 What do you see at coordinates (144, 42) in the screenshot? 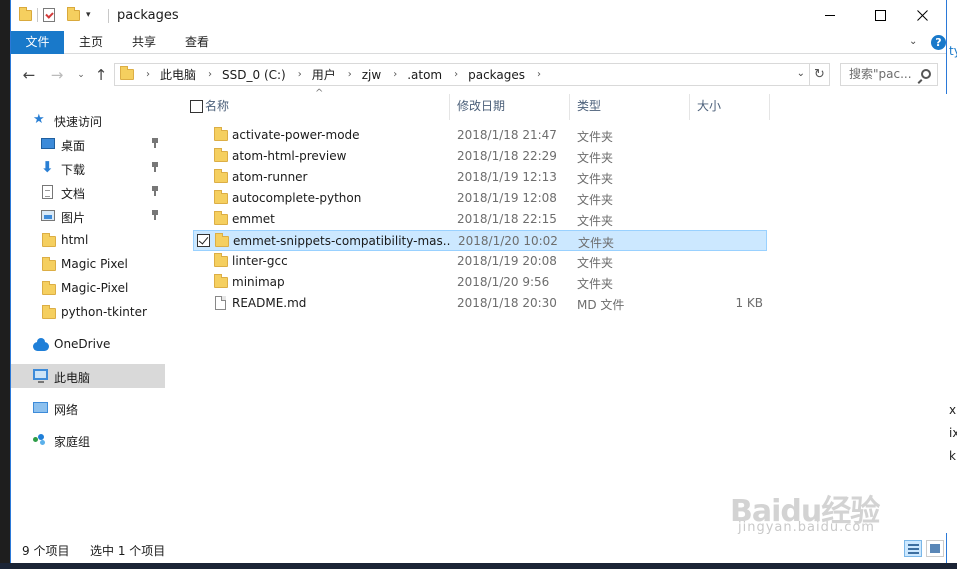
I see `tab-share: 共享` at bounding box center [144, 42].